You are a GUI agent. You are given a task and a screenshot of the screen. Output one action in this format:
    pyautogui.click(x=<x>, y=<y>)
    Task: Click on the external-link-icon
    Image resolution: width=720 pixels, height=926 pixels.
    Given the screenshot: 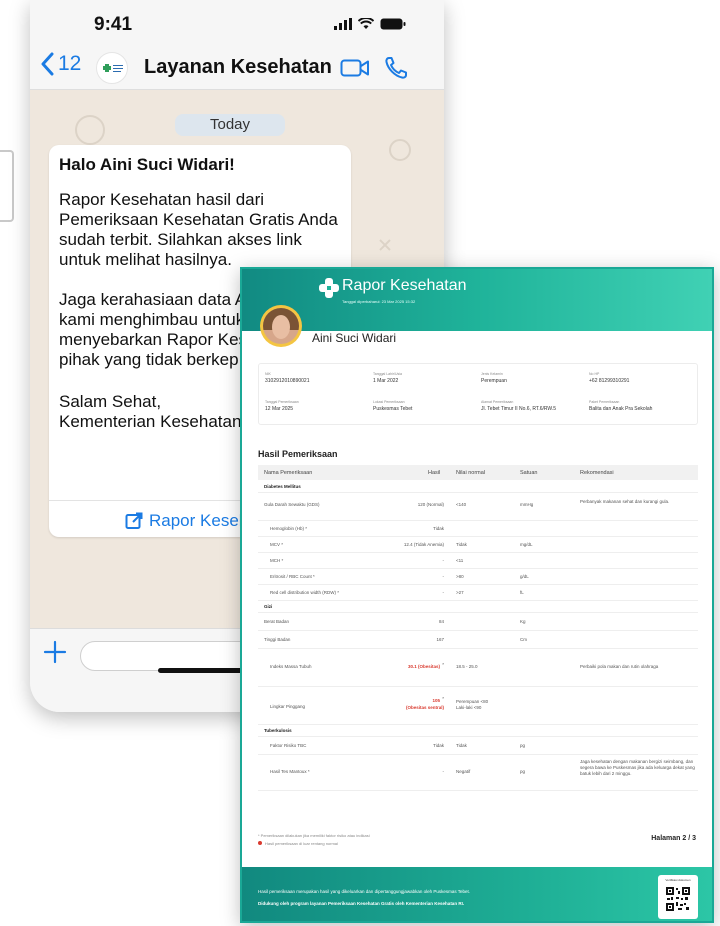 What is the action you would take?
    pyautogui.click(x=134, y=520)
    